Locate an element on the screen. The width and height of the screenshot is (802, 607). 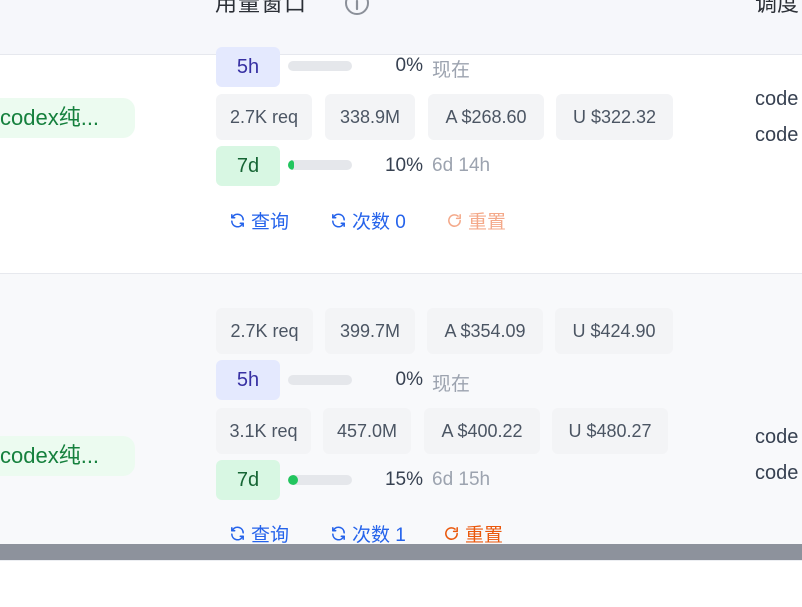
window-7d-percent: 10% is located at coordinates (403, 165).